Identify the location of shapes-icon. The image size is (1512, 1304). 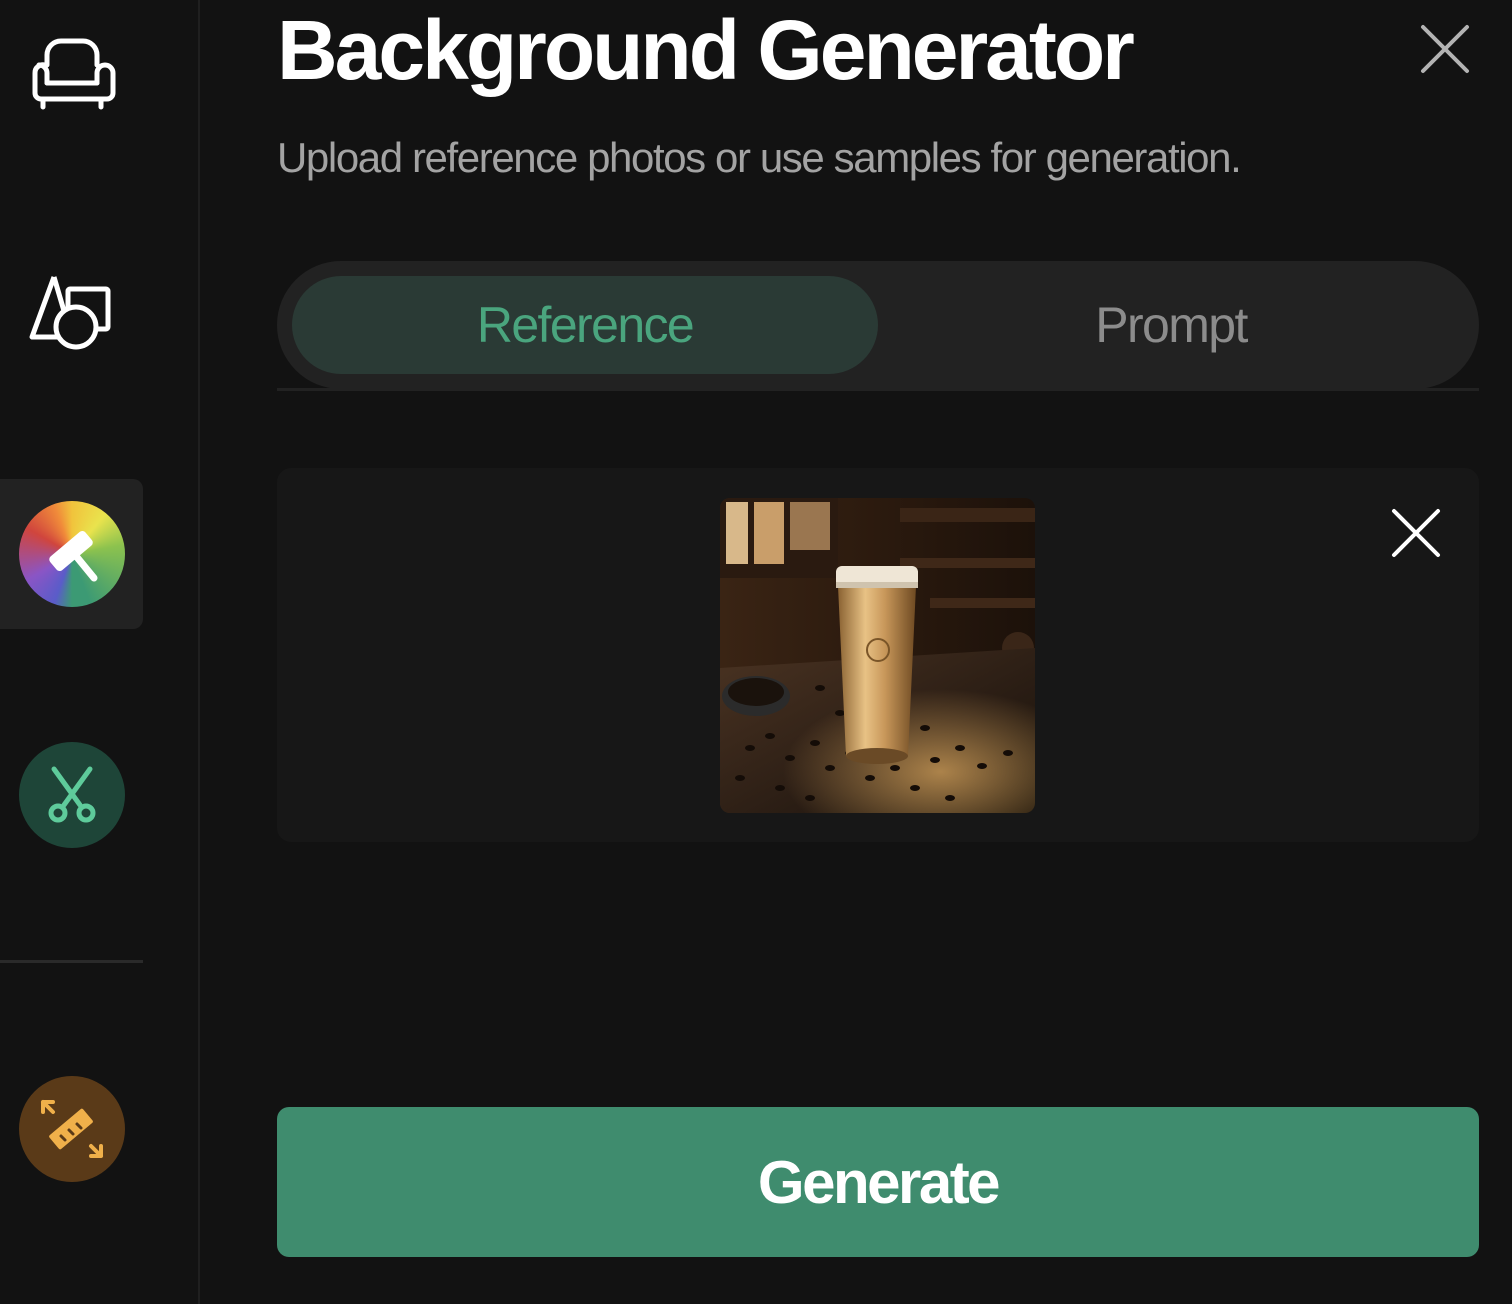
(69, 313).